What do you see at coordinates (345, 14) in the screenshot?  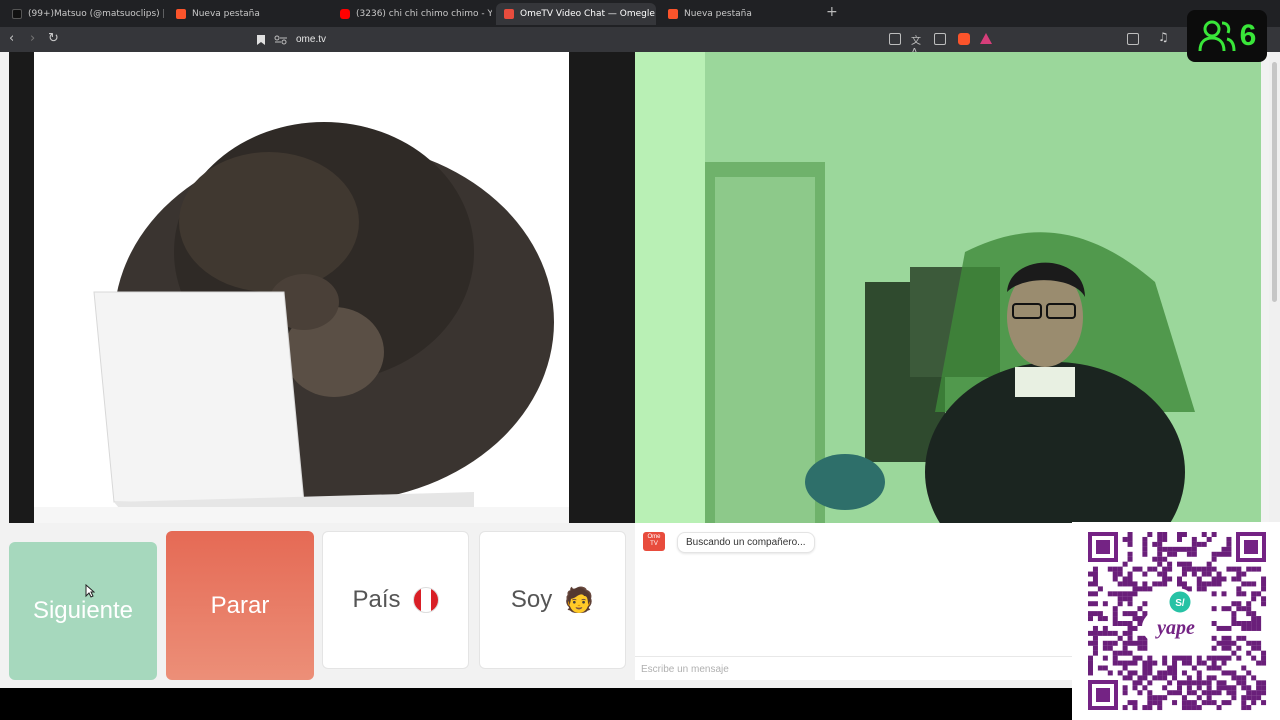 I see `youtube-icon` at bounding box center [345, 14].